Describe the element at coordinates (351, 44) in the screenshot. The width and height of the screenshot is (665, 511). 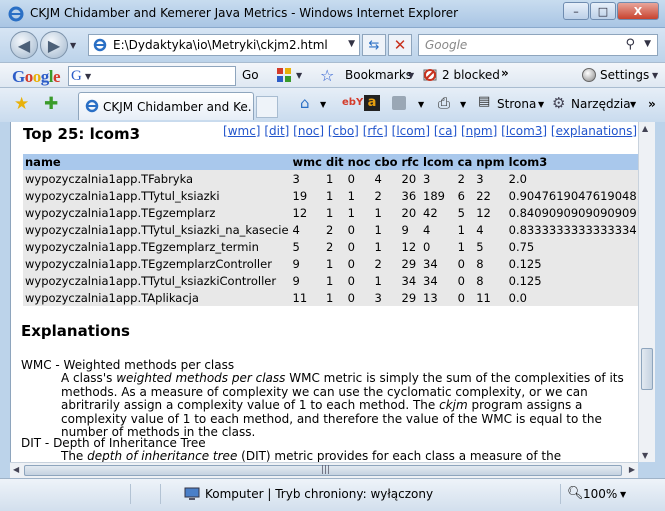
I see `address-dropdown-icon: ▼` at that location.